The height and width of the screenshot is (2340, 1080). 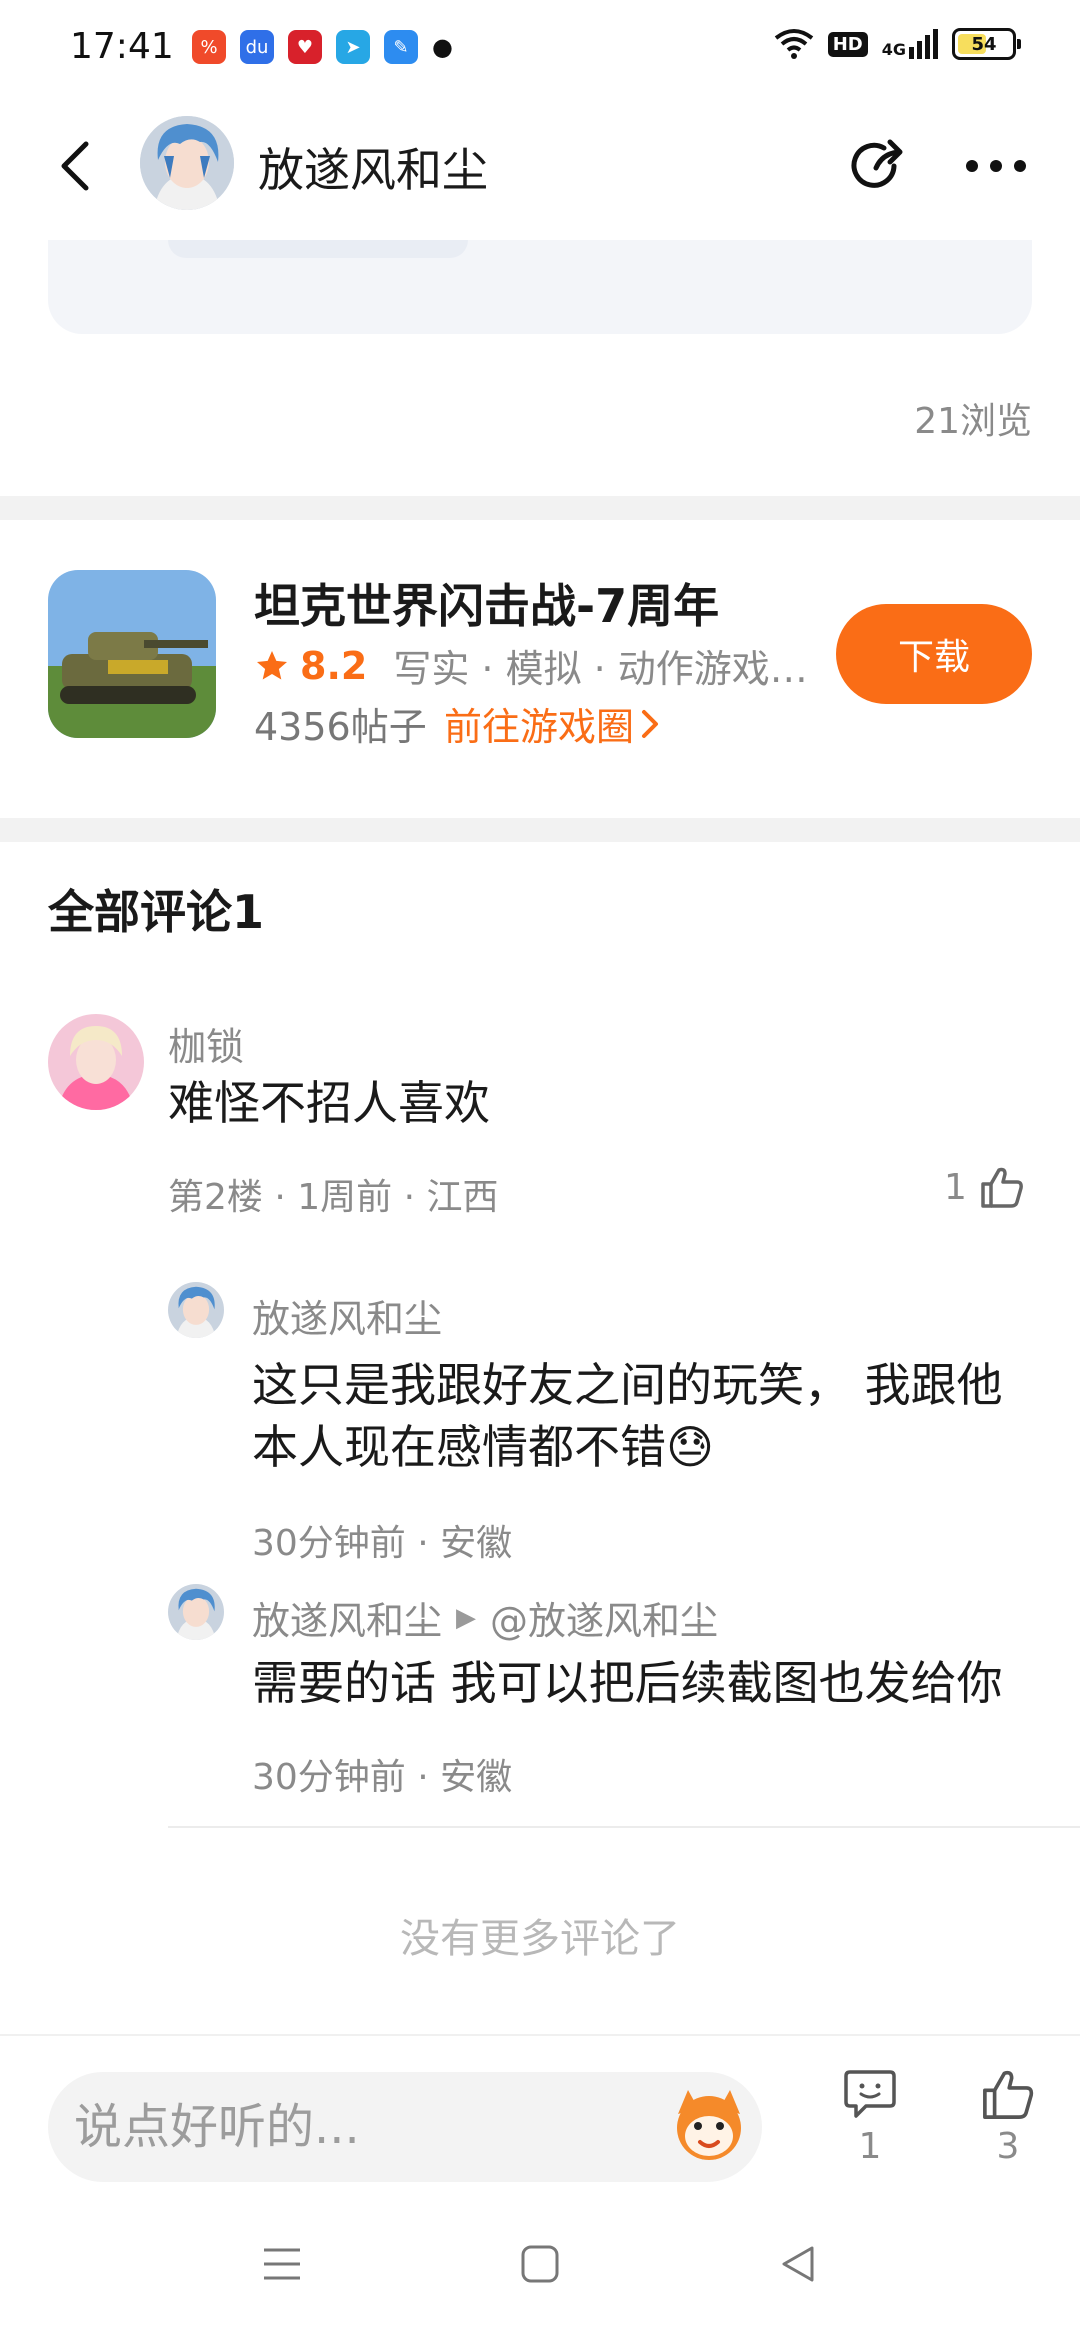 I want to click on reply-to-user: @放遂风和尘, so click(x=604, y=1617).